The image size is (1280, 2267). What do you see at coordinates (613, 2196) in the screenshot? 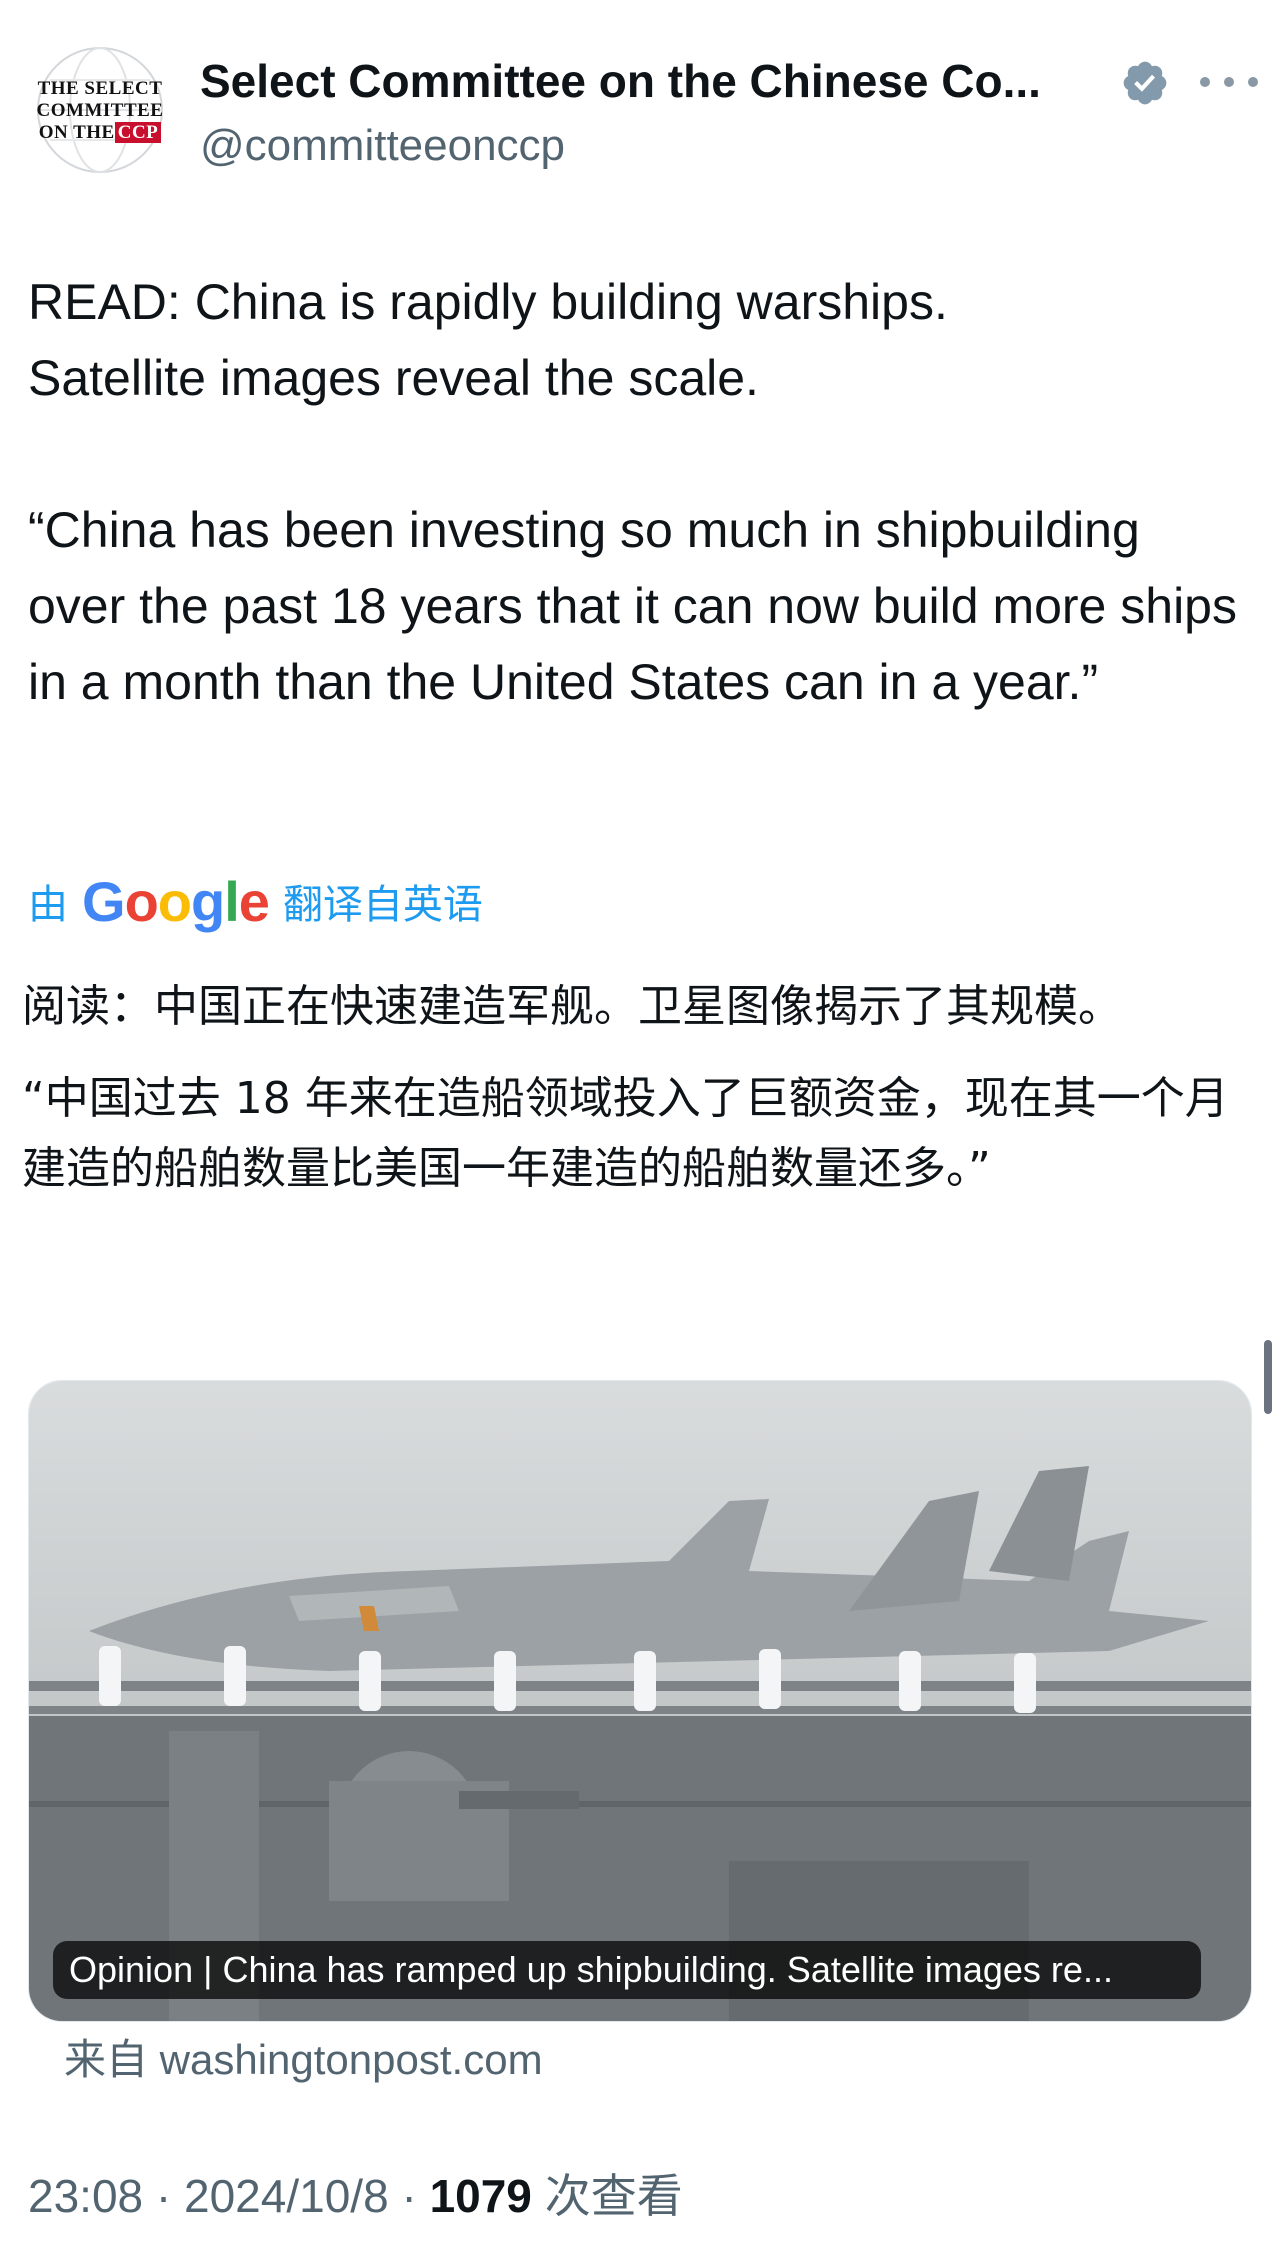
I see `views-label: 次查看` at bounding box center [613, 2196].